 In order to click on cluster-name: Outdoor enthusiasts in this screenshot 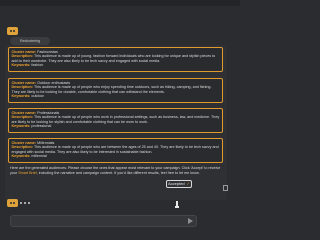, I will do `click(54, 82)`.